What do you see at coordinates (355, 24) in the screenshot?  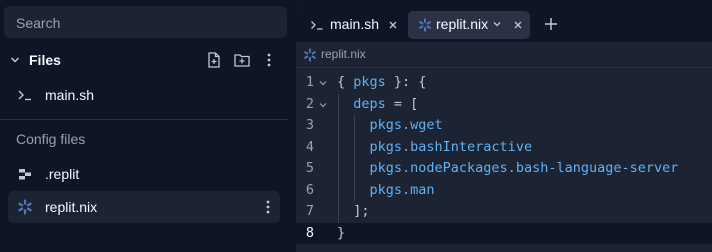 I see `tab-label: main.sh` at bounding box center [355, 24].